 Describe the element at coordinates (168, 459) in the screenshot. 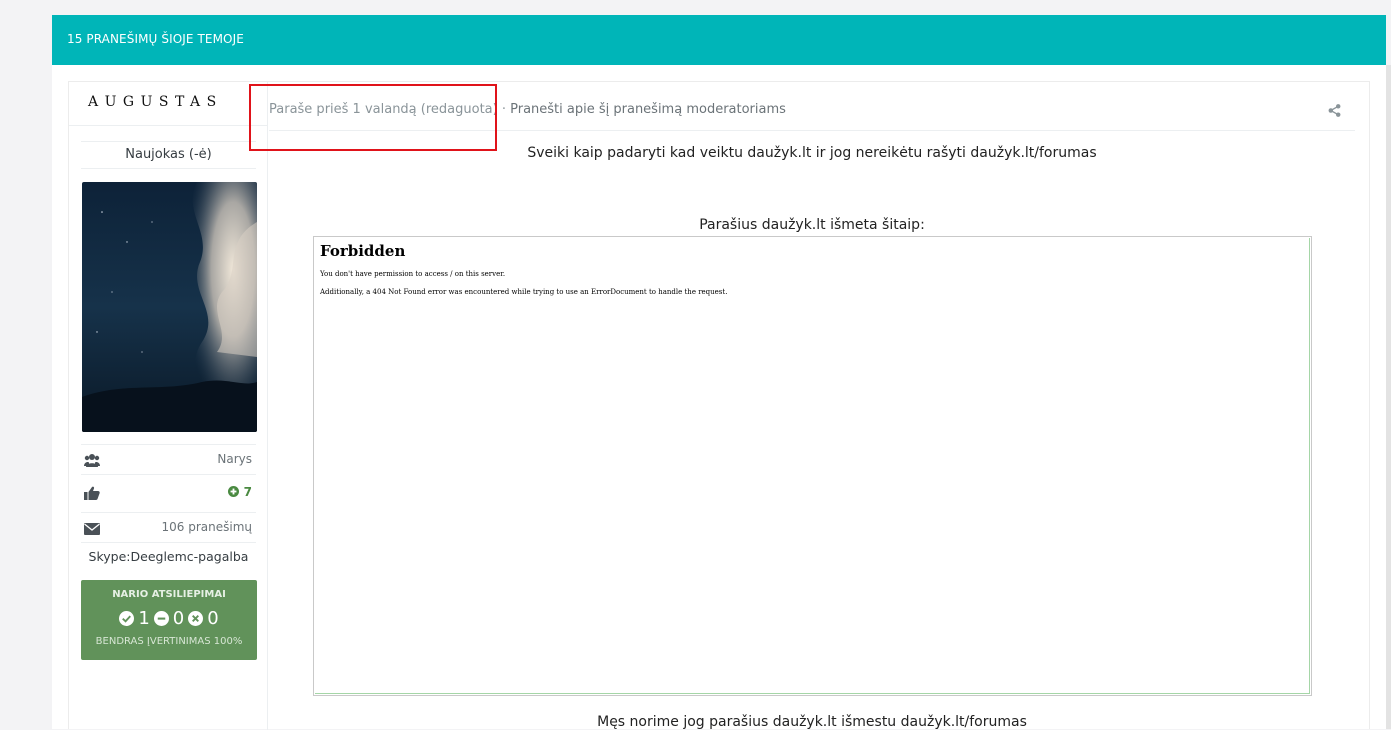

I see `author-group-row: Narys` at that location.